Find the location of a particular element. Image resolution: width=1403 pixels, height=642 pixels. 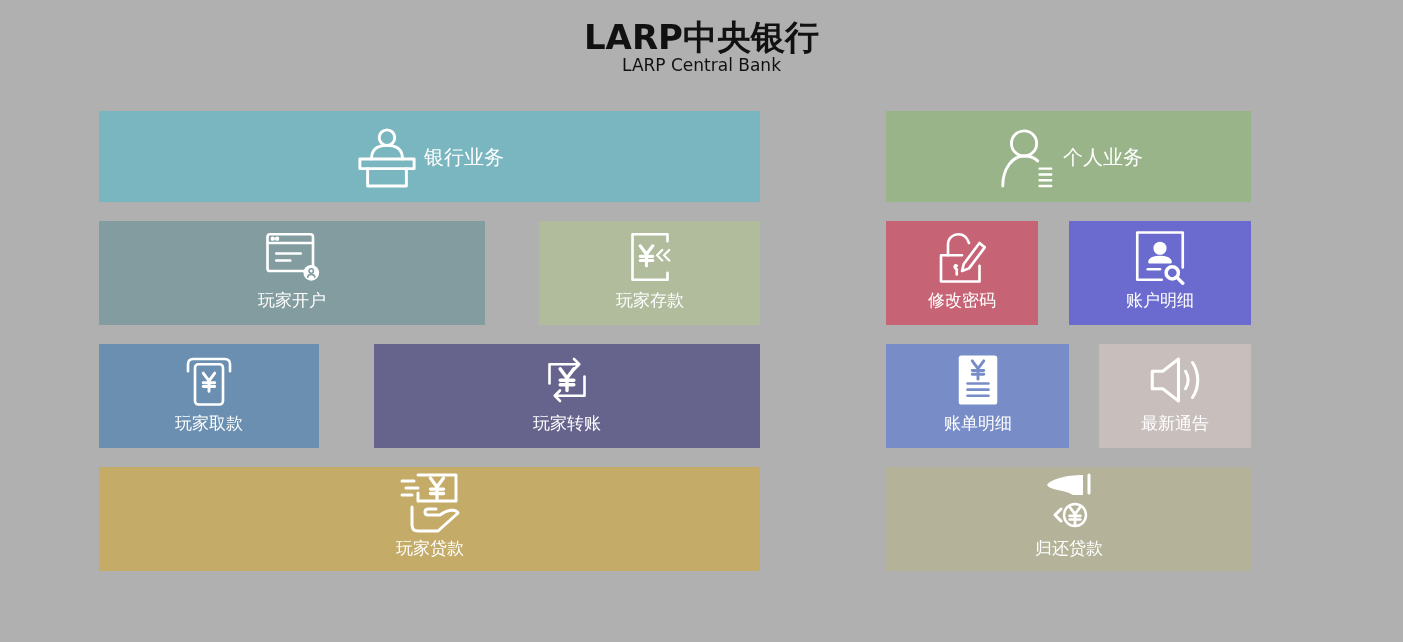

menu-tile: 玩家转账 is located at coordinates (567, 396).